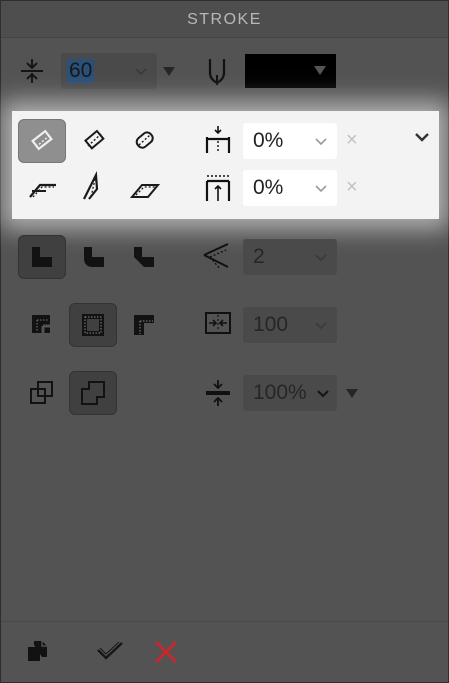 This screenshot has width=449, height=683. What do you see at coordinates (32, 71) in the screenshot?
I see `stroke-weight-icon` at bounding box center [32, 71].